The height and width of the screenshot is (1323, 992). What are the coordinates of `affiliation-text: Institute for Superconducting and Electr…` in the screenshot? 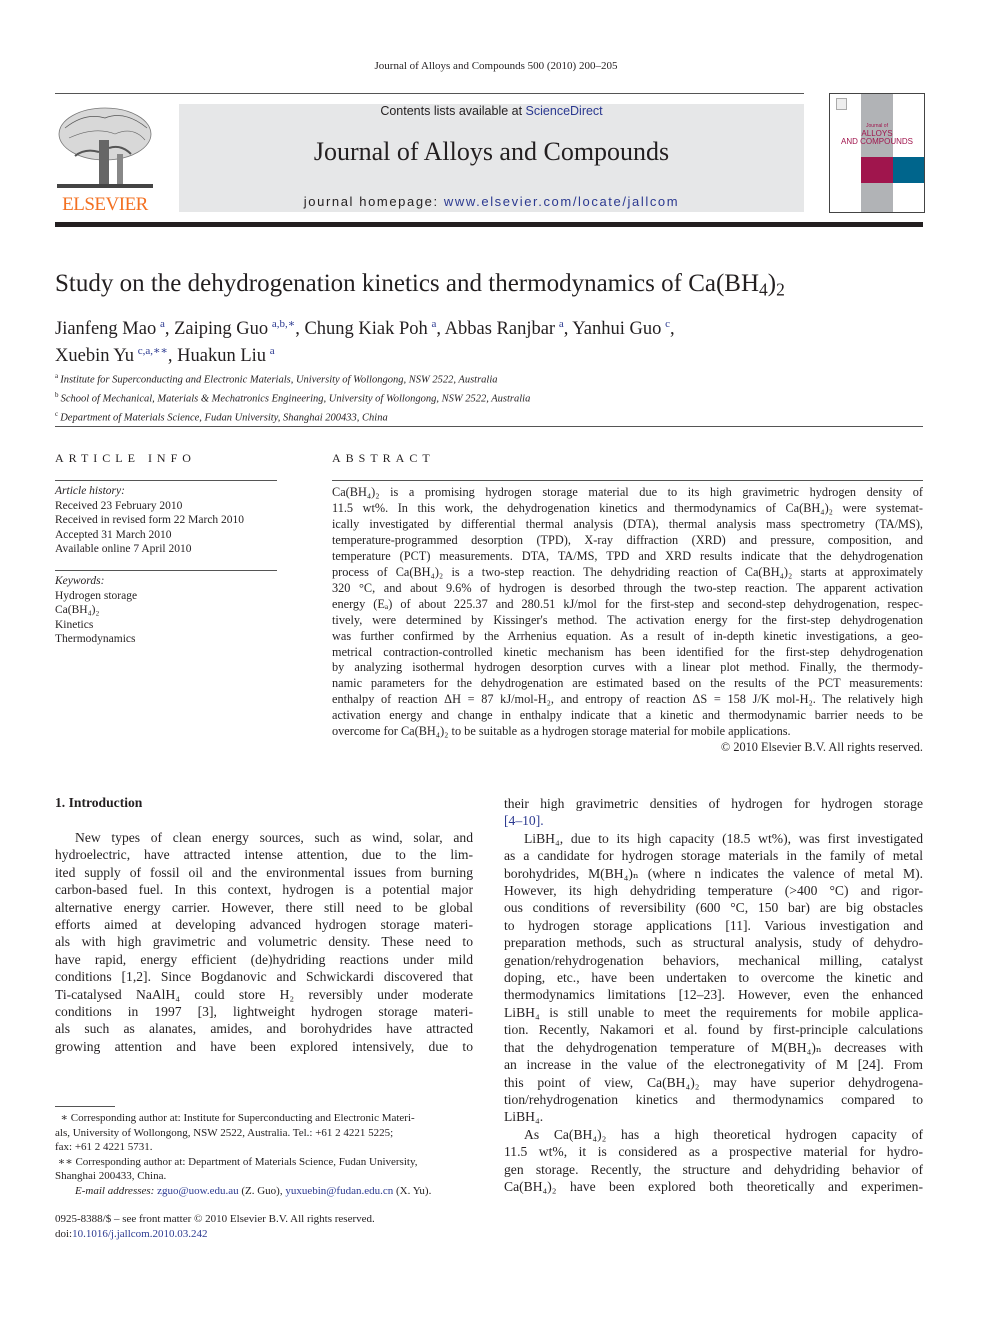 It's located at (279, 380).